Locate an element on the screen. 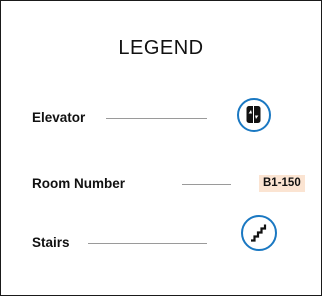  leader-line-elevator is located at coordinates (156, 118).